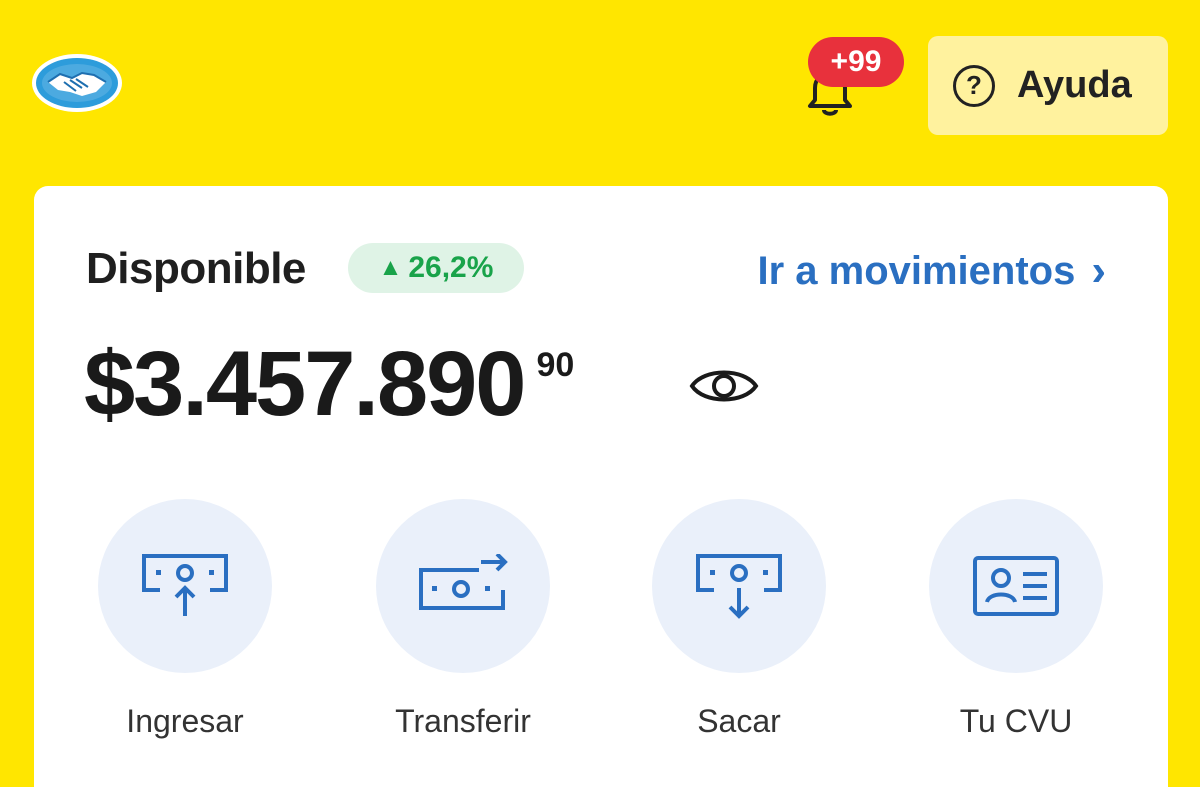 The width and height of the screenshot is (1200, 787). Describe the element at coordinates (451, 267) in the screenshot. I see `yield-change-value: 26,2%` at that location.